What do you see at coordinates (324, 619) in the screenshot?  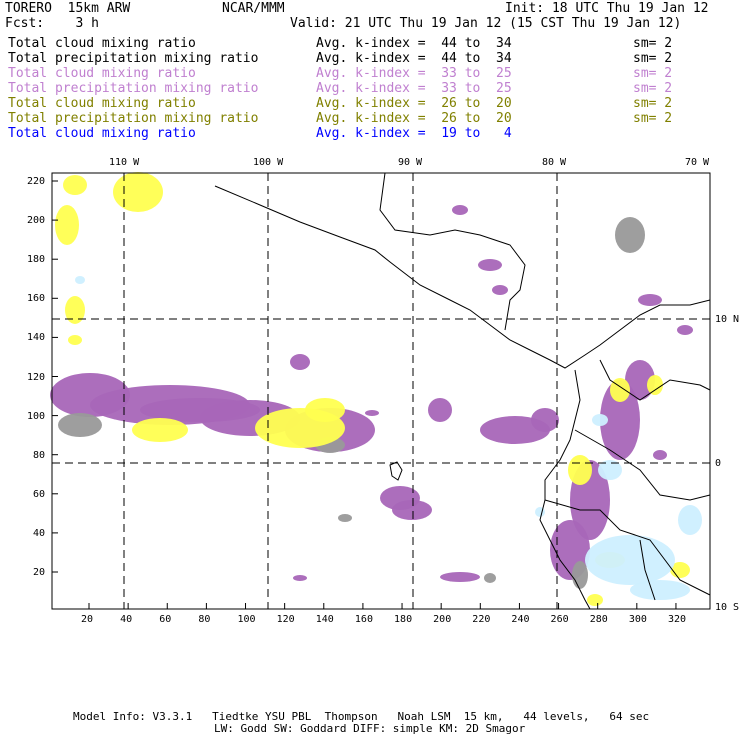 I see `x-tick-label: 140` at bounding box center [324, 619].